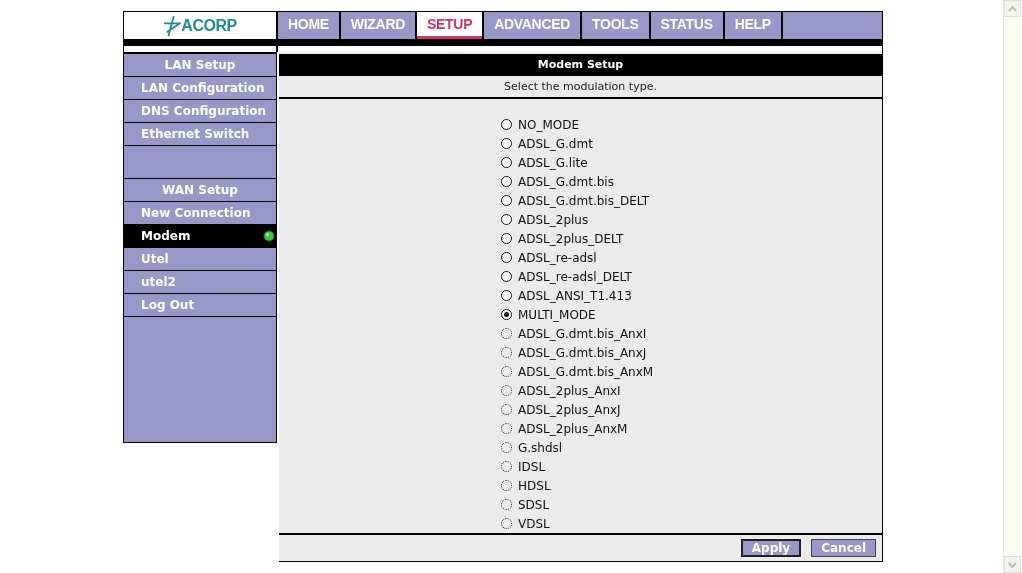  I want to click on option-label: ADSL_re-adsl, so click(557, 257).